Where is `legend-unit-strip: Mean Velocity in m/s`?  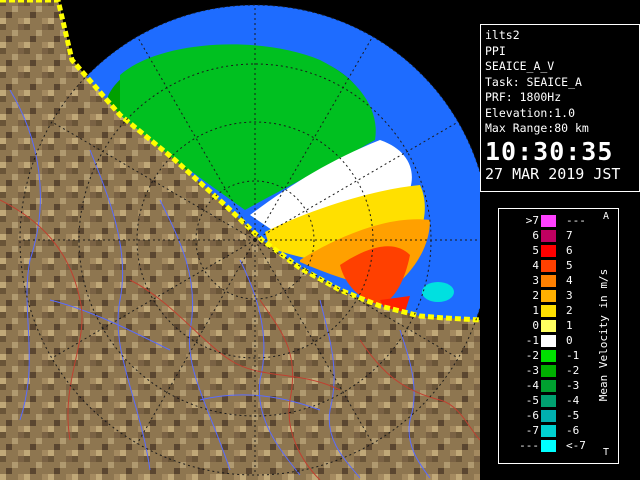
legend-unit-strip: Mean Velocity in m/s is located at coordinates (604, 336).